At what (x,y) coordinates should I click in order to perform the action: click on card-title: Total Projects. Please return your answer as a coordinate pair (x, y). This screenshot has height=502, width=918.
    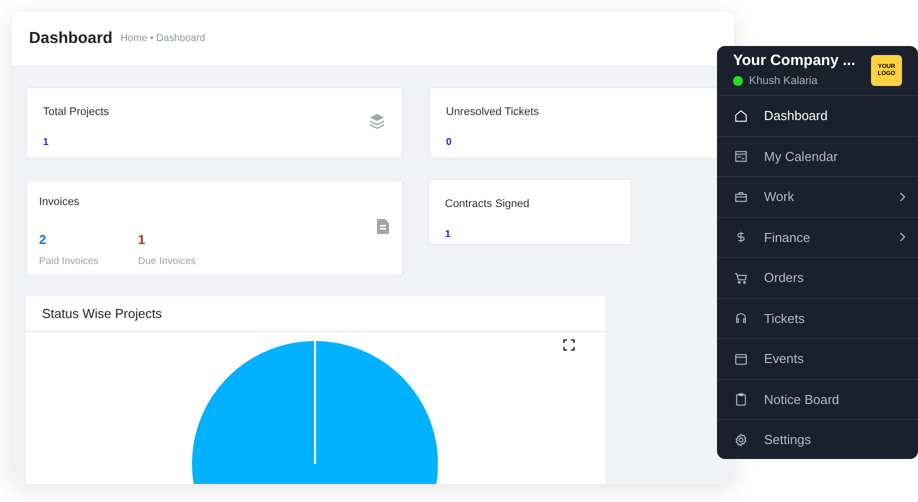
    Looking at the image, I should click on (76, 112).